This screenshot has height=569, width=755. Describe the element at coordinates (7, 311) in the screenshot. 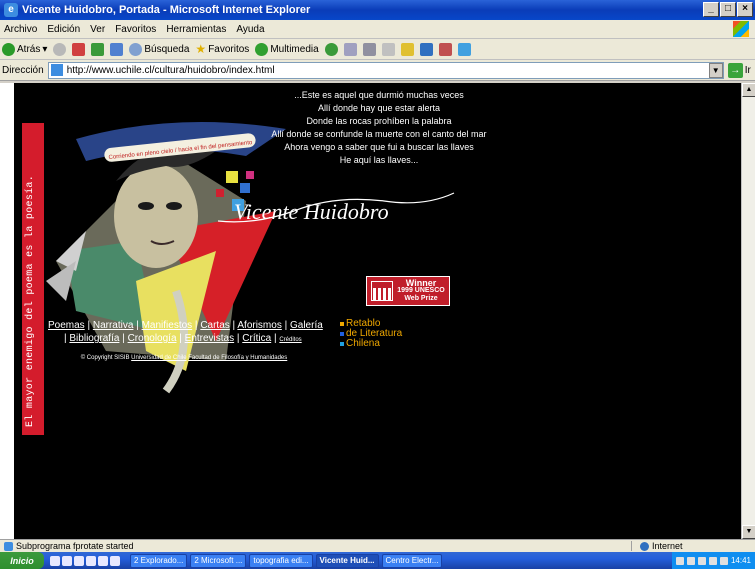

I see `left-frame` at that location.